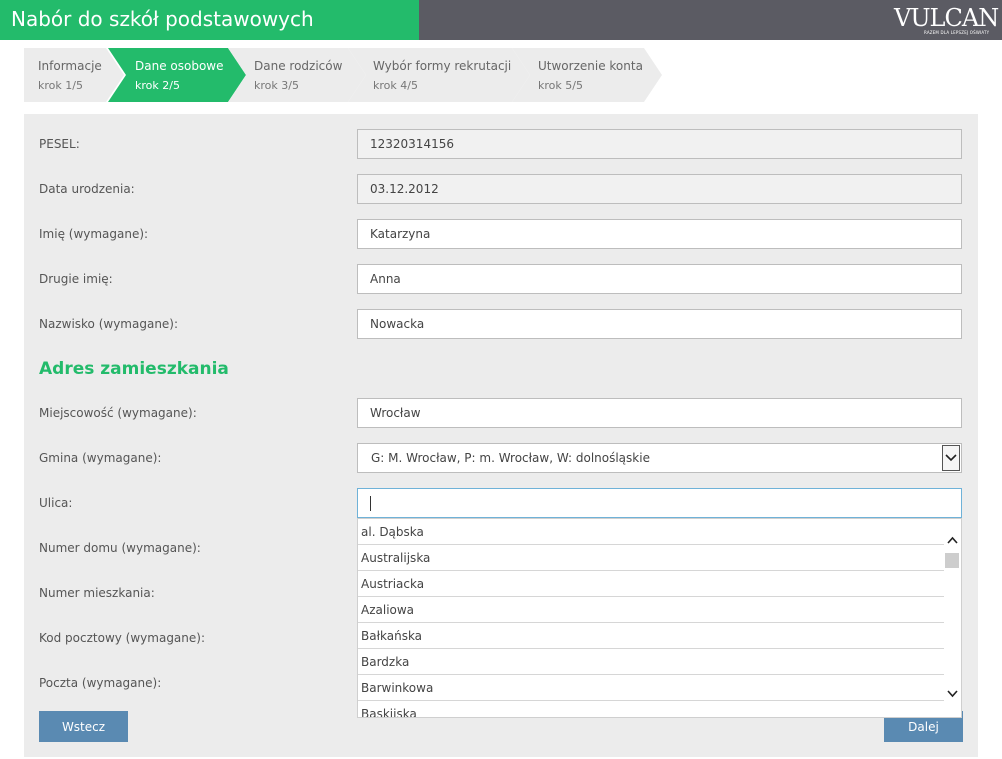  I want to click on list-item: al. Dąbska, so click(652, 532).